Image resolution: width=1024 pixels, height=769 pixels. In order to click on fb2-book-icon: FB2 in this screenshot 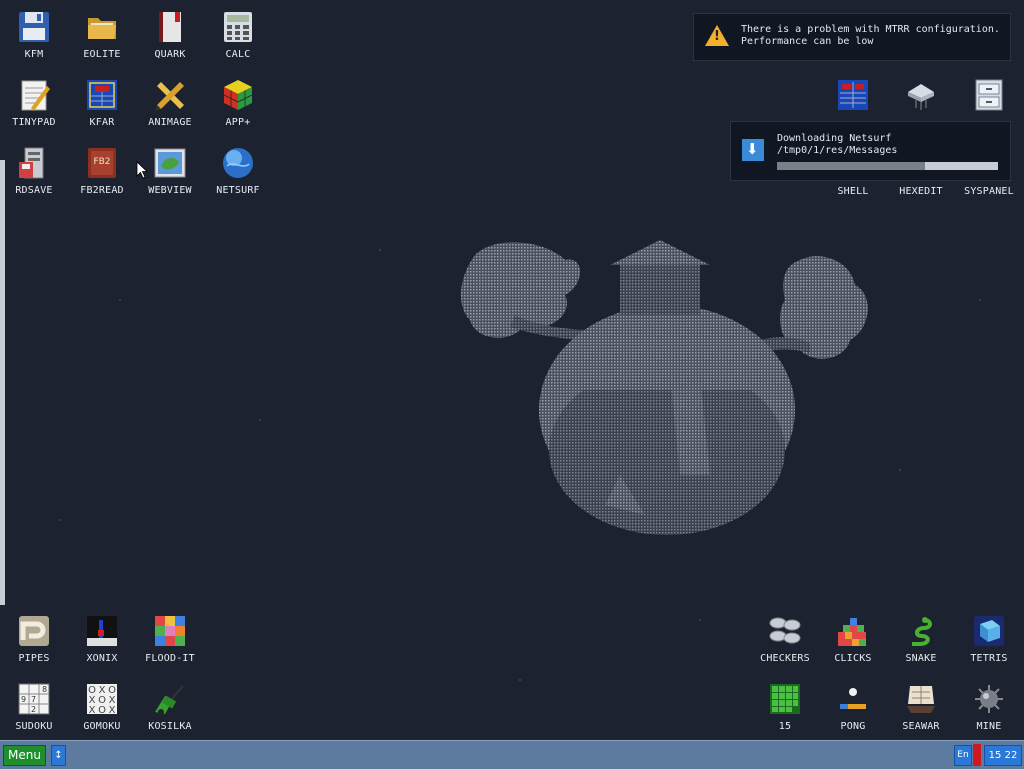, I will do `click(102, 163)`.